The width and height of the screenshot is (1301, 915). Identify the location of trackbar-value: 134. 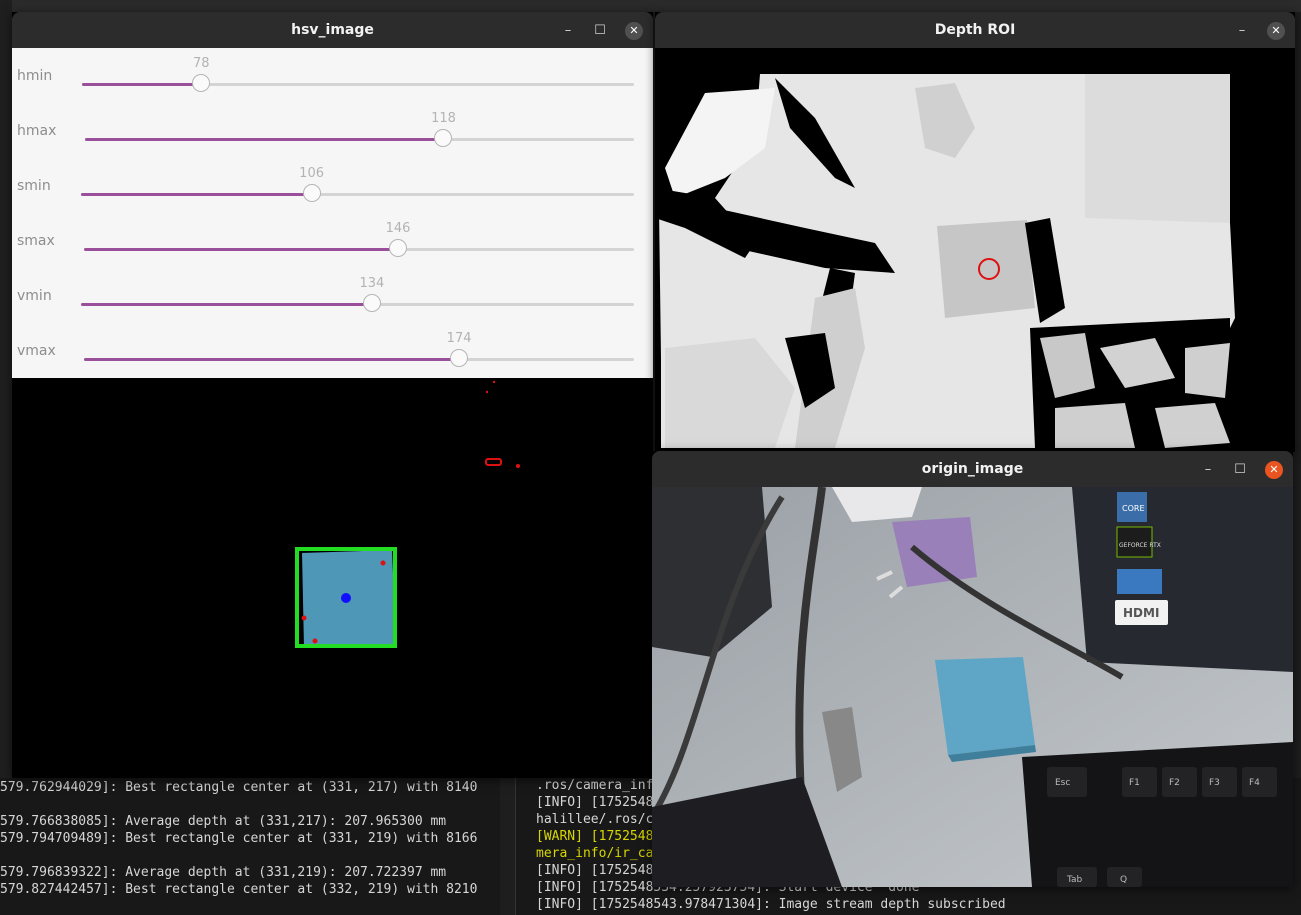
(372, 283).